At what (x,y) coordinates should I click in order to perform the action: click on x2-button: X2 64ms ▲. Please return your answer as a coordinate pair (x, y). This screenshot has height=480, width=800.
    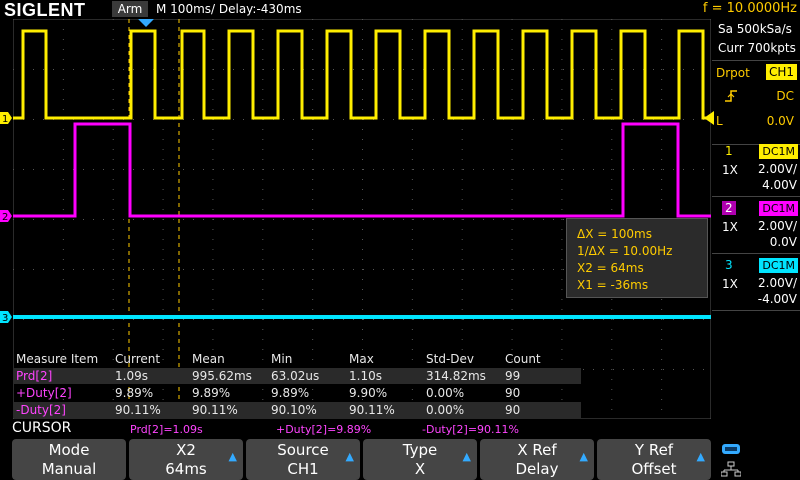
    Looking at the image, I should click on (186, 459).